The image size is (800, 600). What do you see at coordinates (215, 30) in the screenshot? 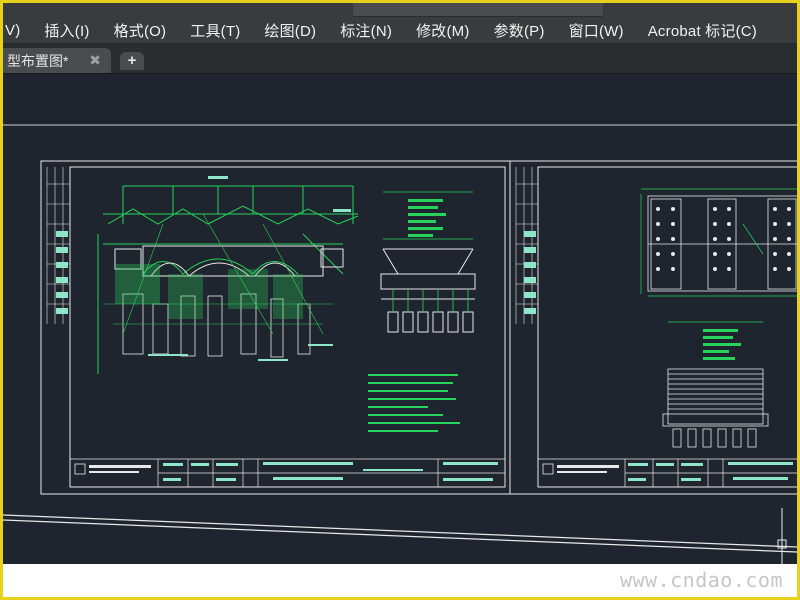
I see `menu-tools: 工具(T)` at bounding box center [215, 30].